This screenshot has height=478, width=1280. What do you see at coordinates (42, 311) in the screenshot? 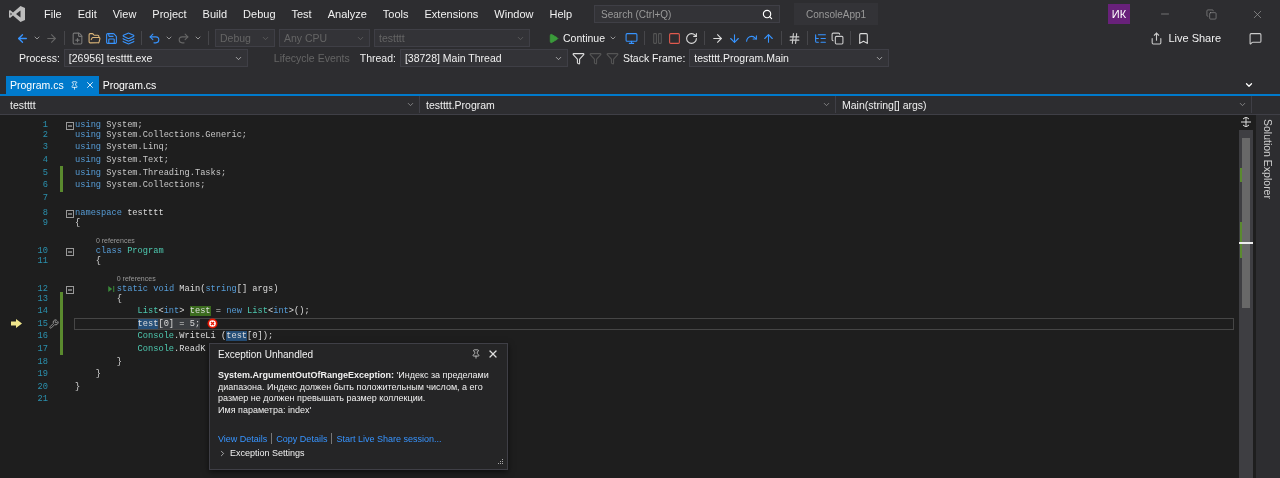
I see `line-number: 14` at bounding box center [42, 311].